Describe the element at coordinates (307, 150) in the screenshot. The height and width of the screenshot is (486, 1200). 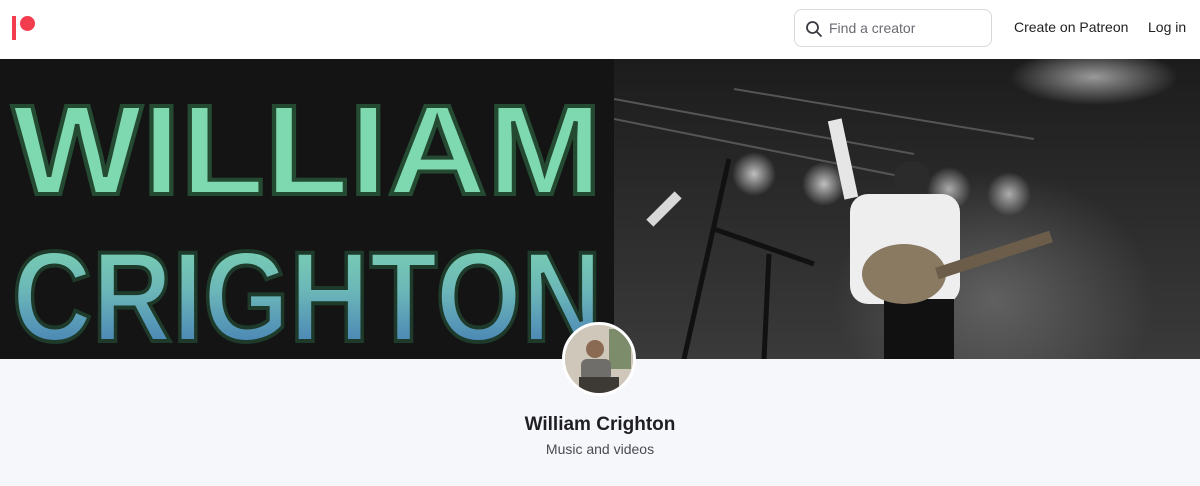
I see `banner-line-1: WILLIAM` at that location.